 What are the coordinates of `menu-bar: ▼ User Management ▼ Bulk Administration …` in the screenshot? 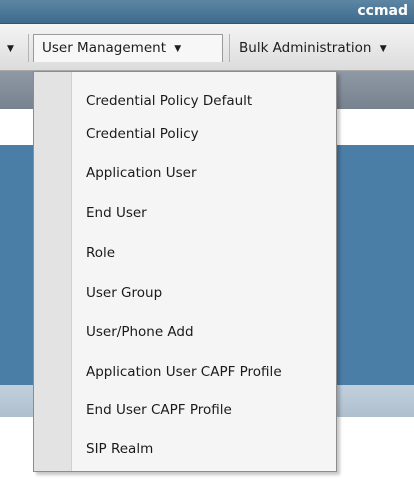 It's located at (207, 47).